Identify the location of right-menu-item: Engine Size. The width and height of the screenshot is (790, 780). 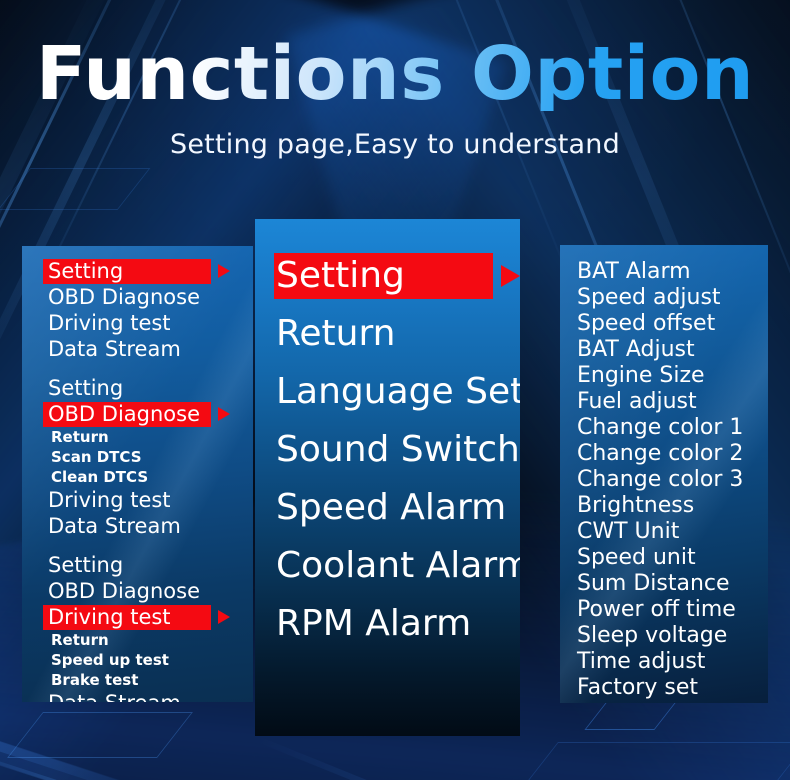
(664, 376).